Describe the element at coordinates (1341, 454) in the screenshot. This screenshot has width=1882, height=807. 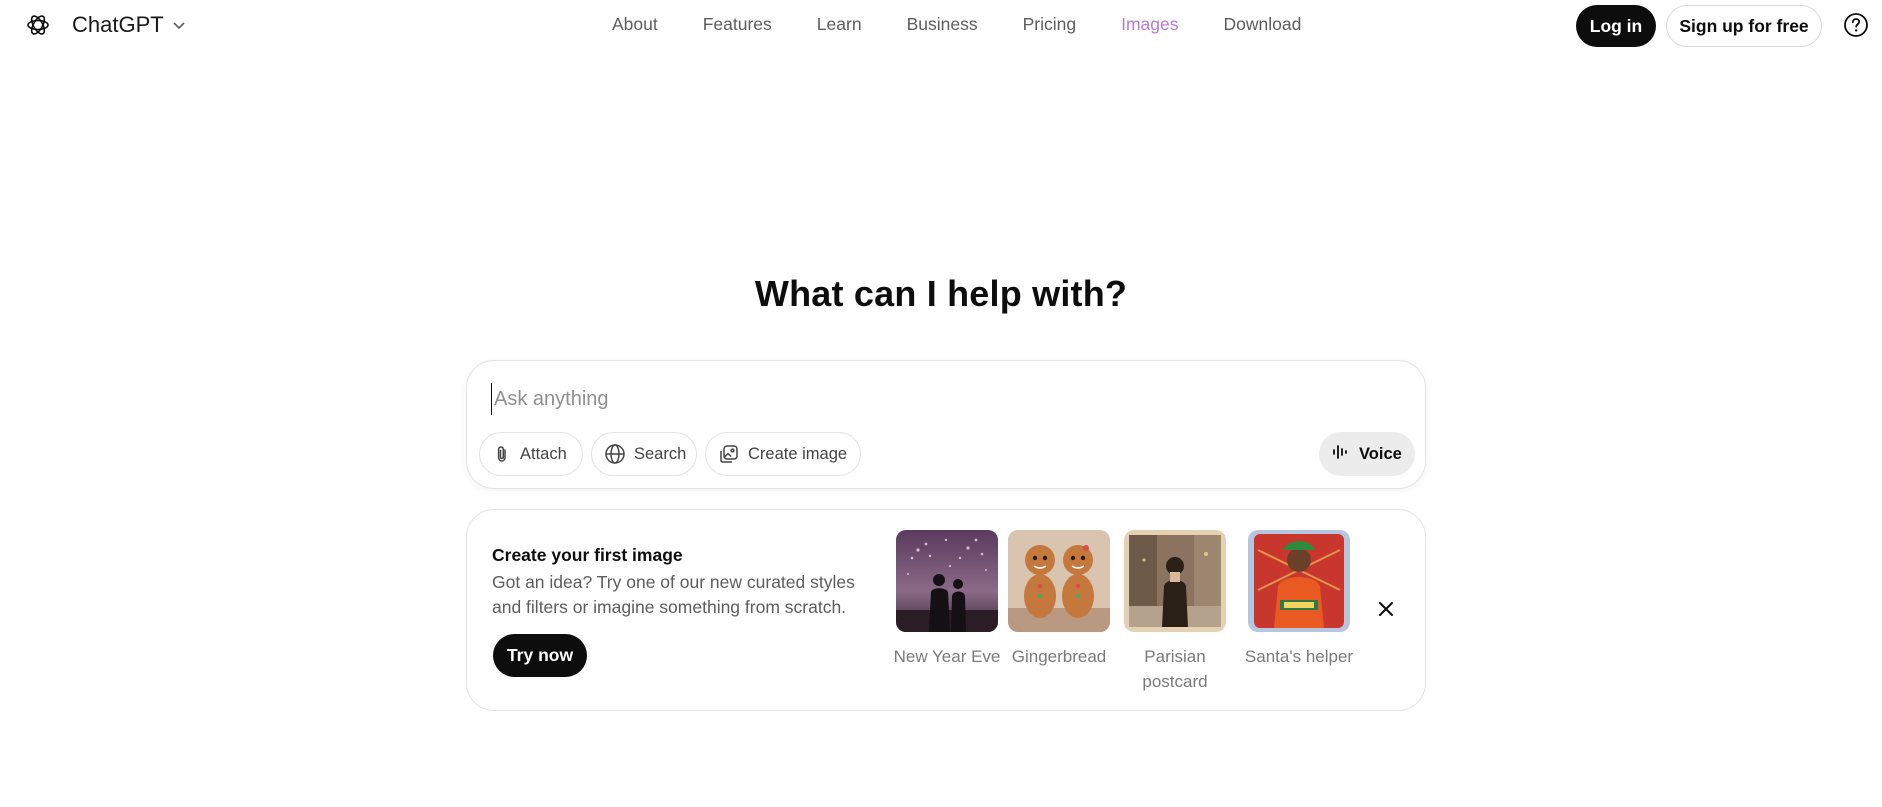
I see `voice-waveform-icon` at that location.